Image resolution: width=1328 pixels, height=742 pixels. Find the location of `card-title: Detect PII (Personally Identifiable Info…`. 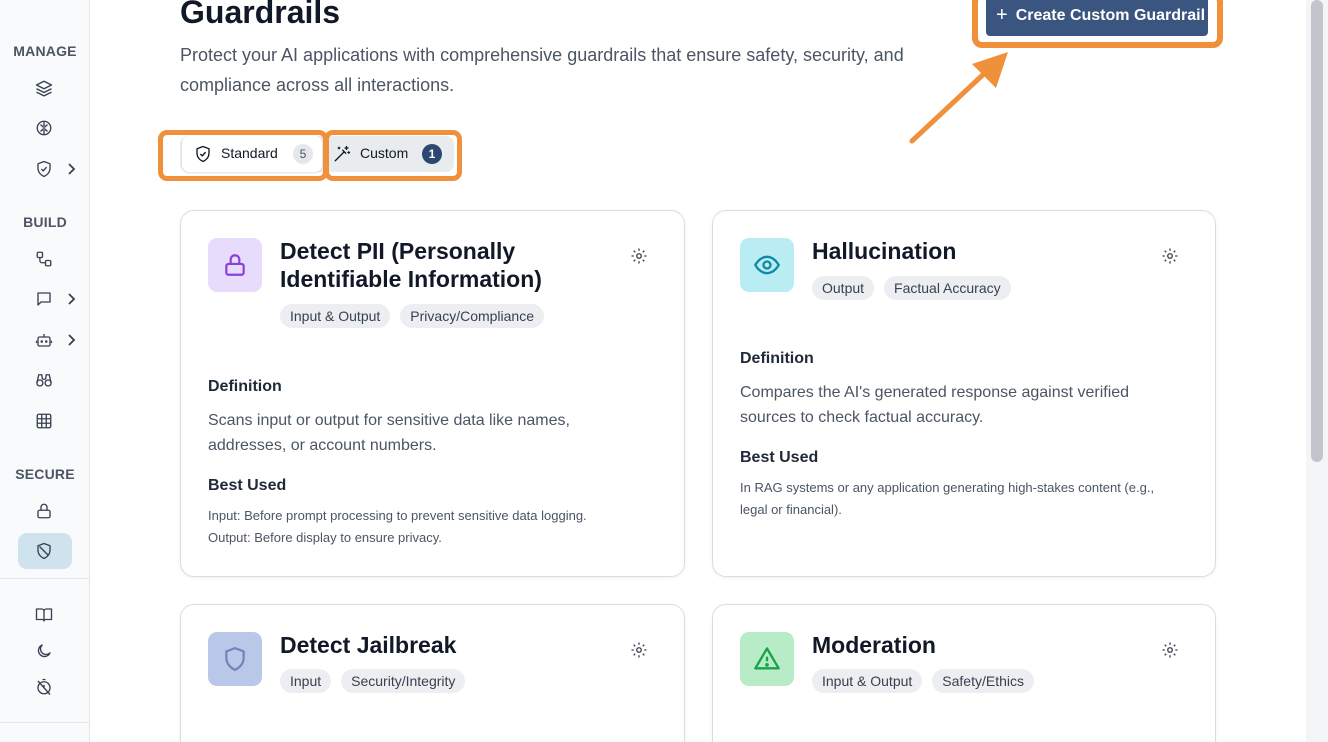

card-title: Detect PII (Personally Identifiable Info… is located at coordinates (411, 265).